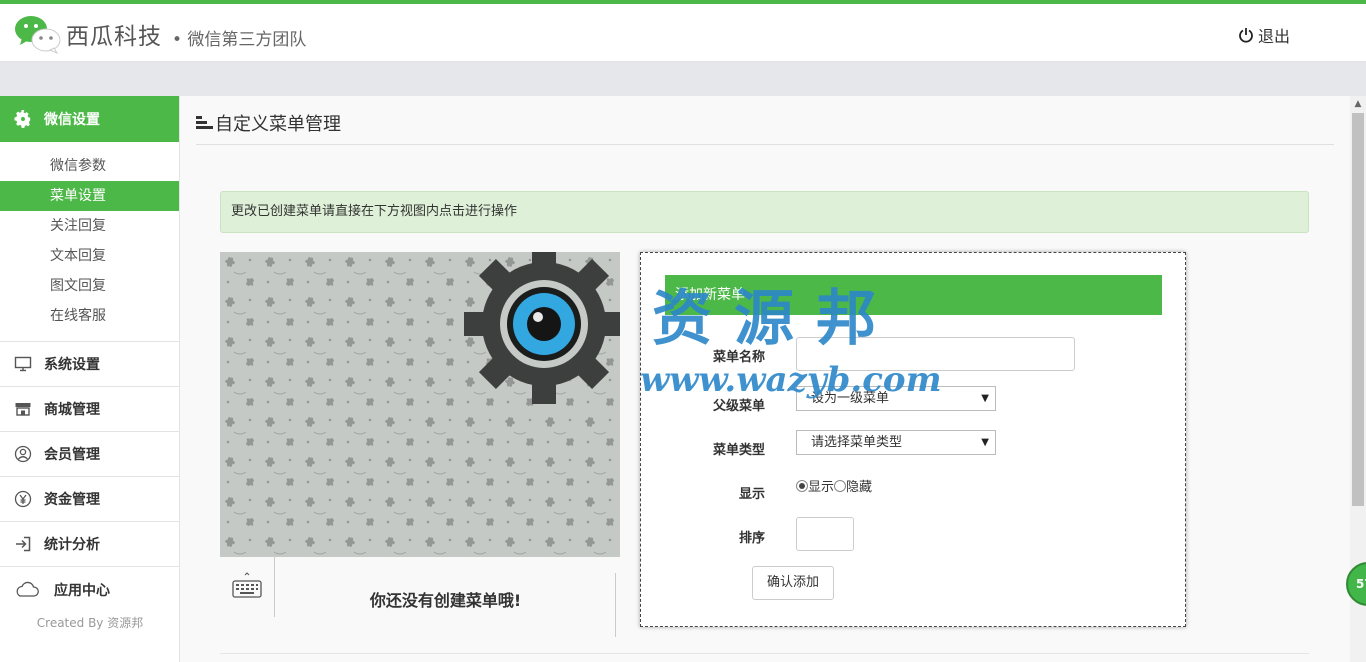 Image resolution: width=1366 pixels, height=662 pixels. I want to click on store-icon, so click(23, 409).